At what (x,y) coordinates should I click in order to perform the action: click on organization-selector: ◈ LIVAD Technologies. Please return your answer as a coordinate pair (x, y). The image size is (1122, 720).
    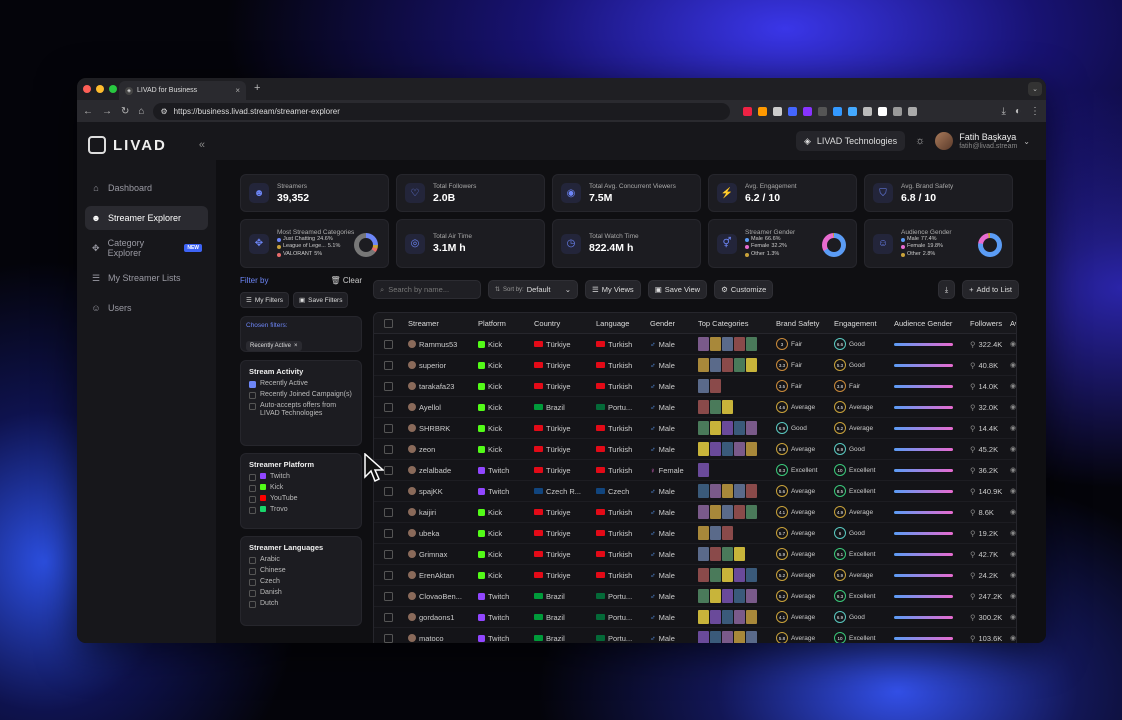
    Looking at the image, I should click on (850, 141).